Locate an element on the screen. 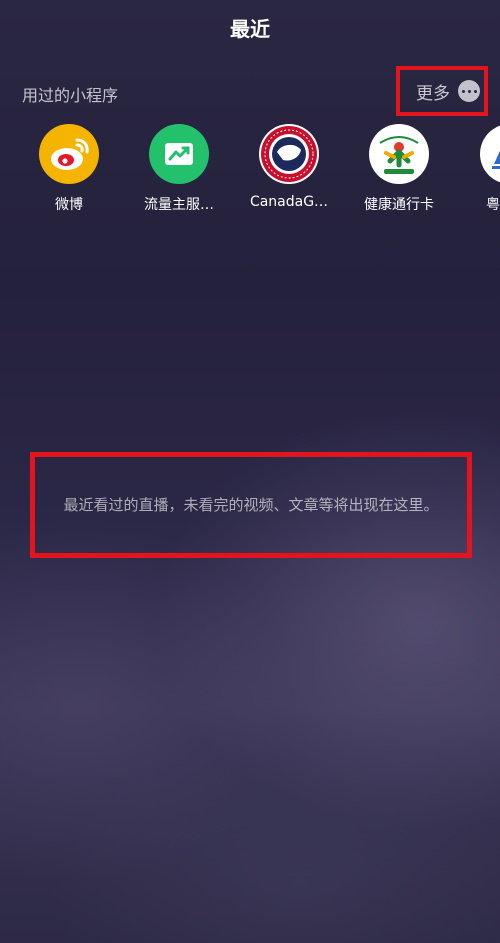 Image resolution: width=500 pixels, height=943 pixels. weibo-icon is located at coordinates (69, 154).